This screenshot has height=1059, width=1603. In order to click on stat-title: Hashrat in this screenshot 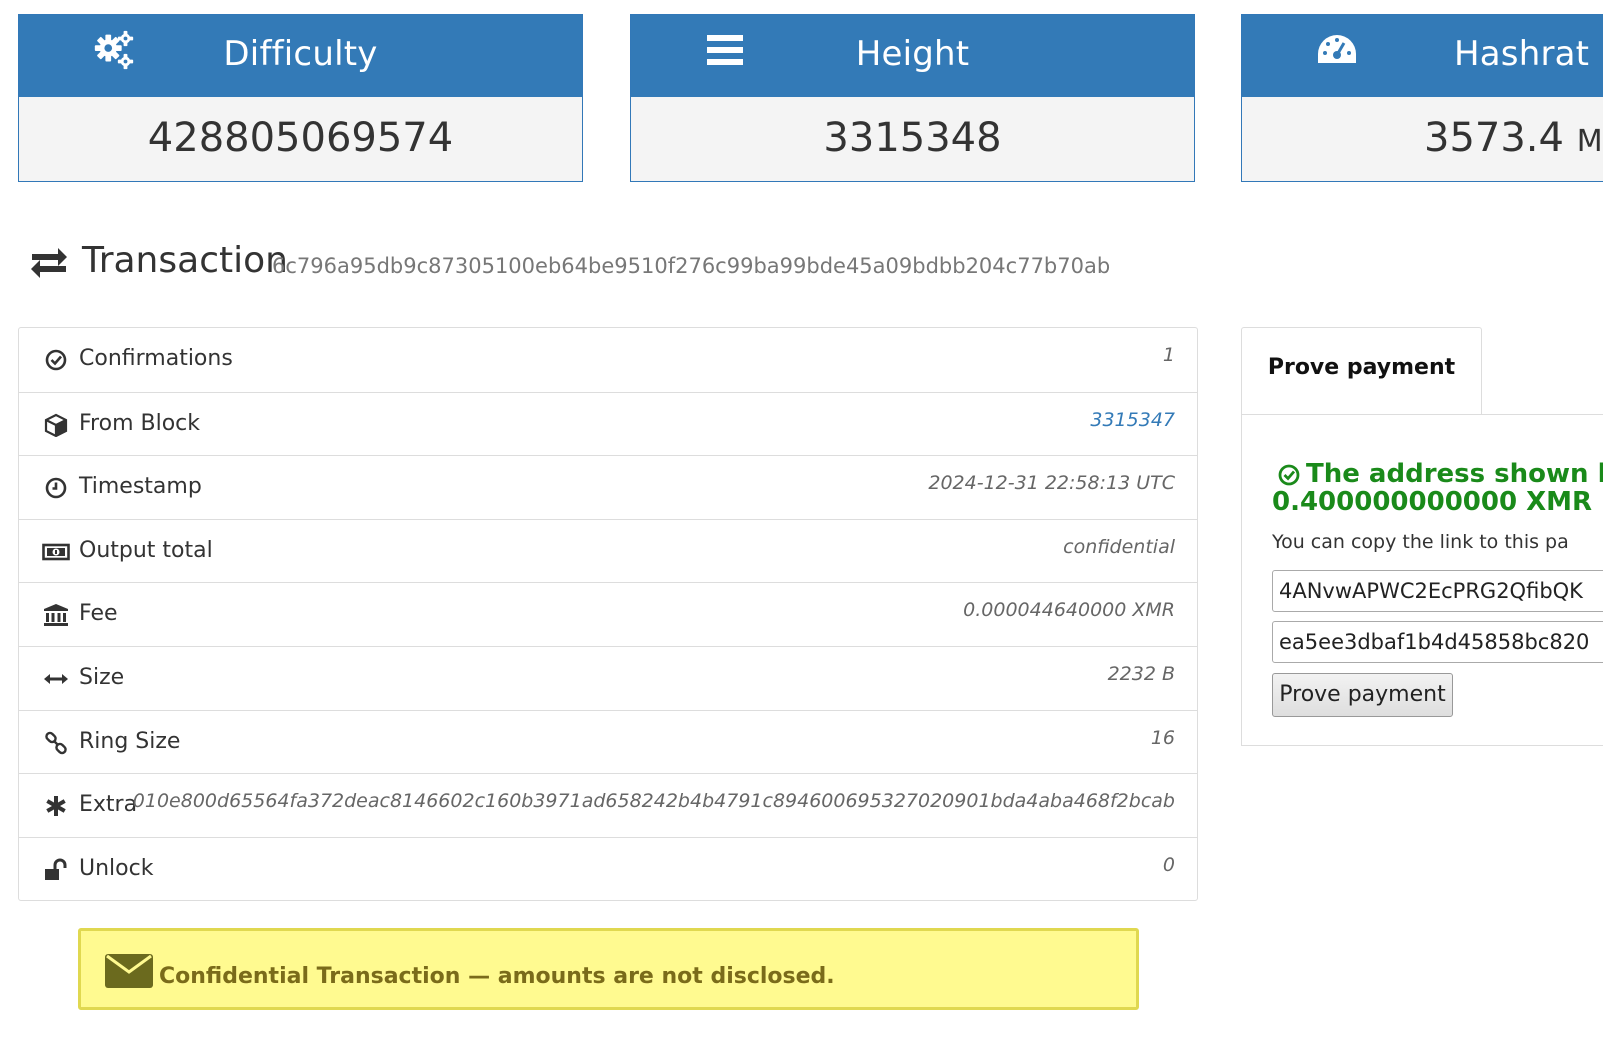, I will do `click(1522, 54)`.